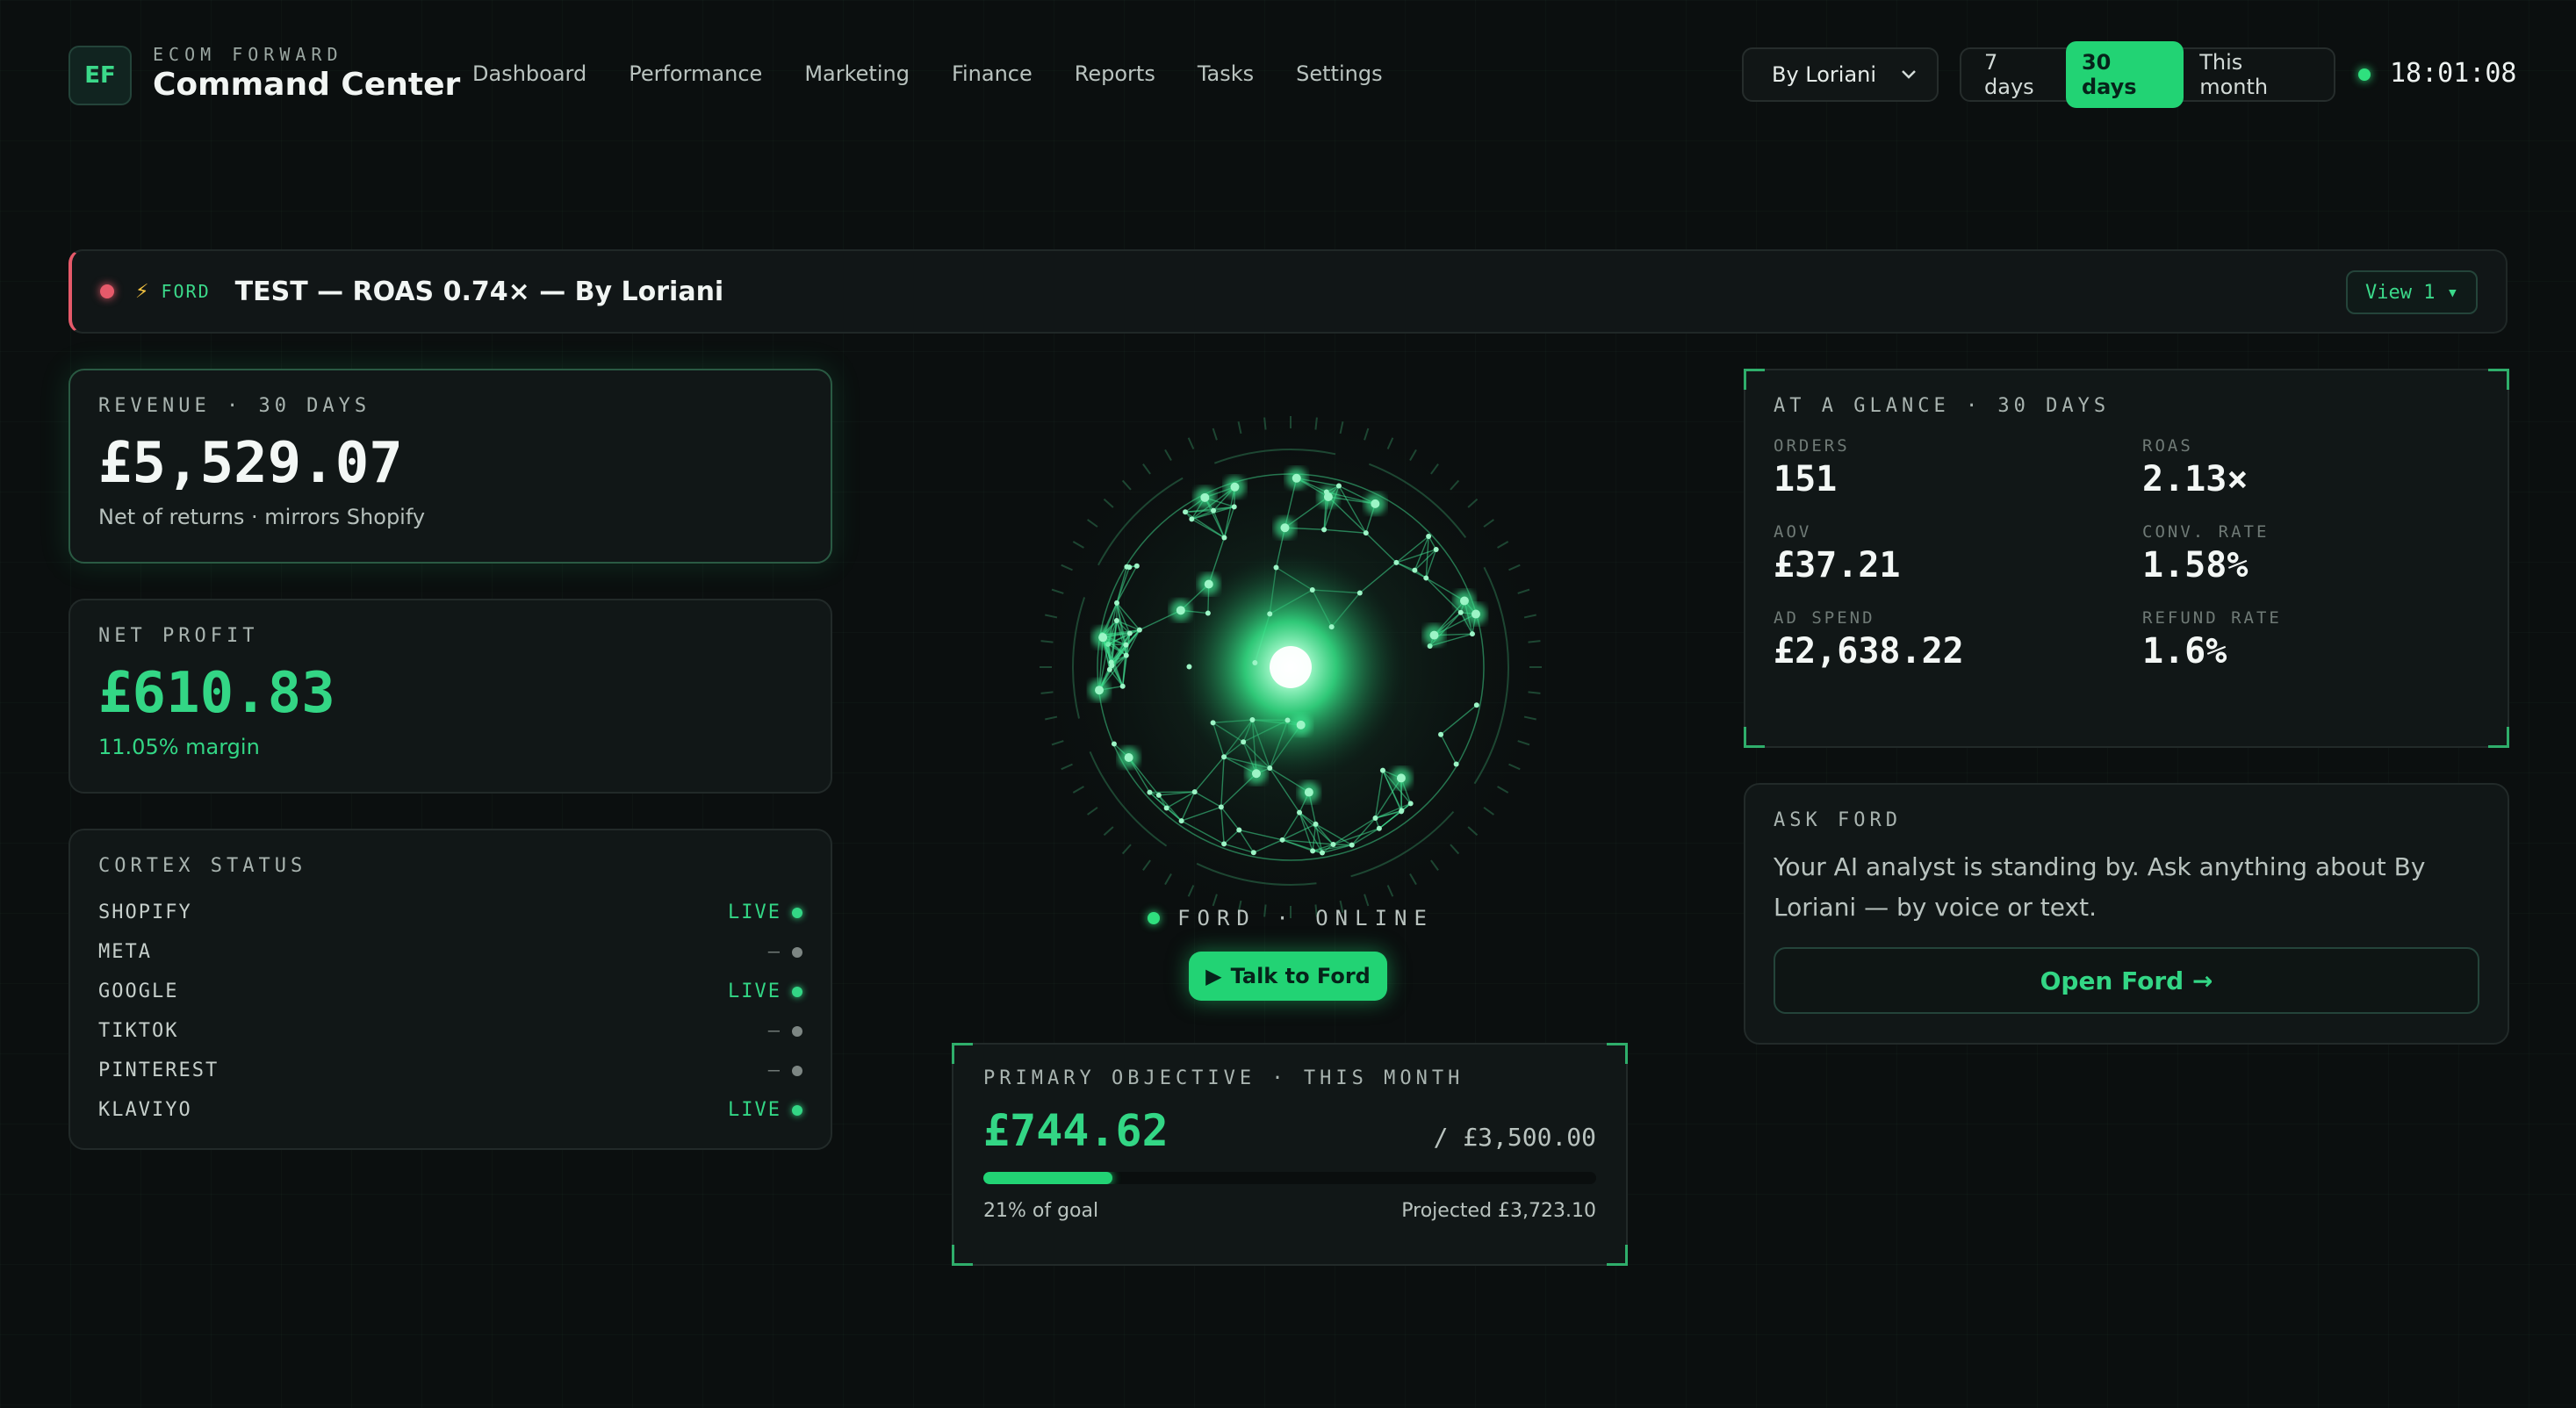 The width and height of the screenshot is (2576, 1408). What do you see at coordinates (1339, 73) in the screenshot?
I see `nav-settings: Settings` at bounding box center [1339, 73].